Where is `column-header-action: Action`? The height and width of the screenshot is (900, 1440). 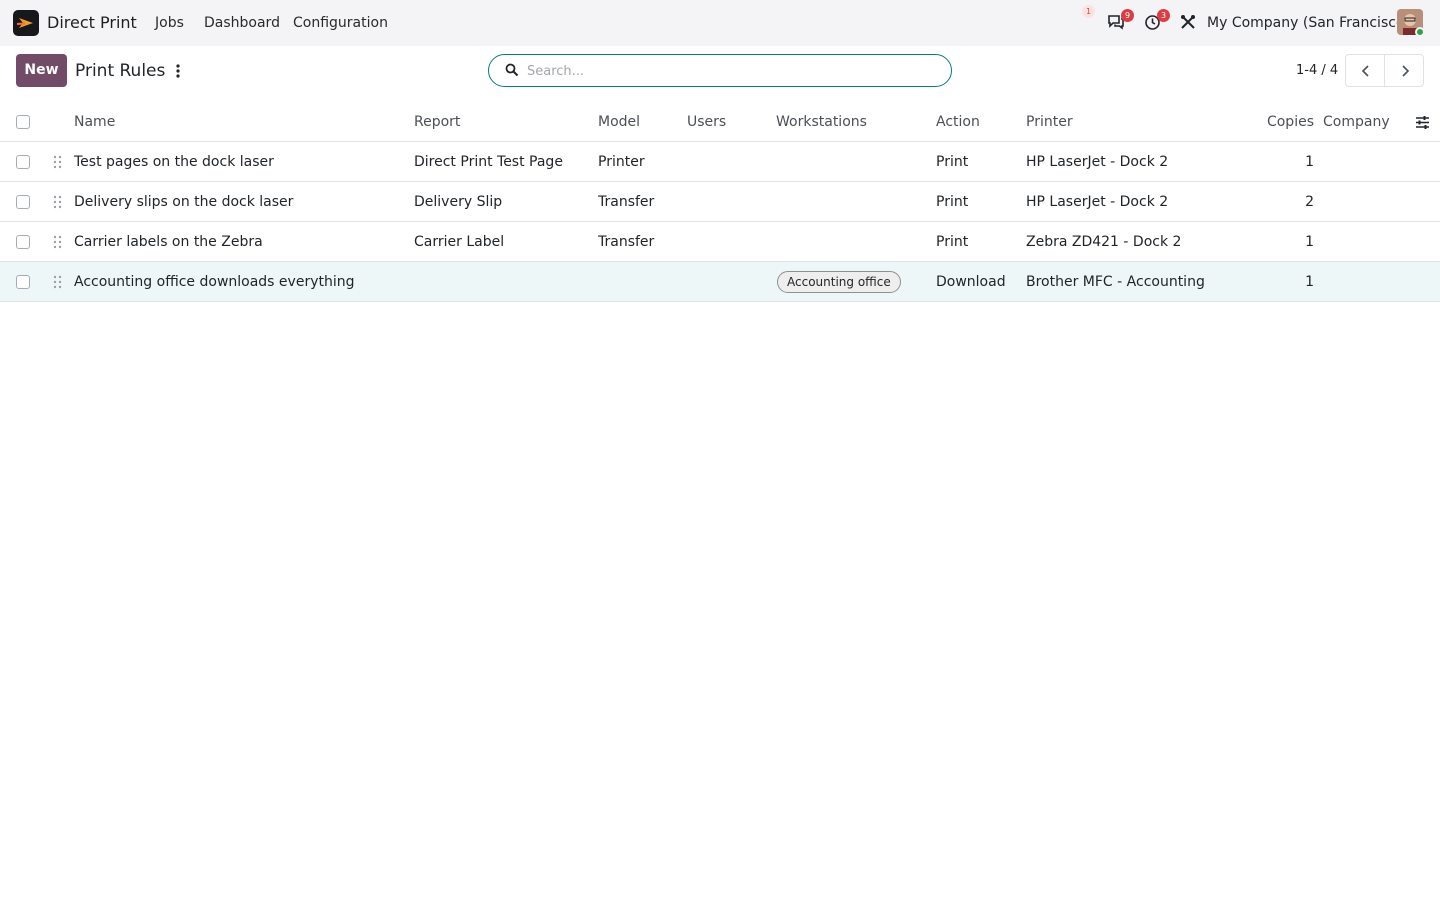 column-header-action: Action is located at coordinates (978, 122).